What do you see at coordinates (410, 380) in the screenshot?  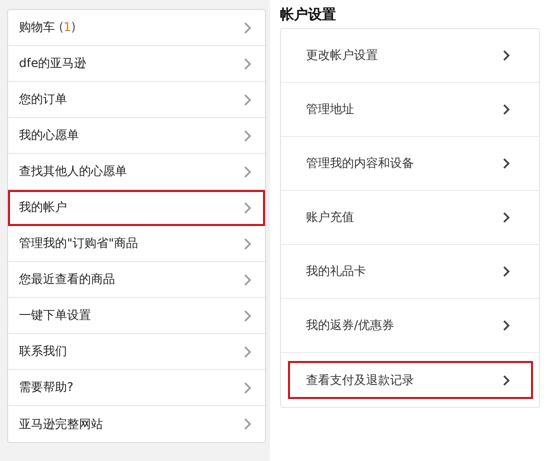 I see `settings-item: 查看支付及退款记录` at bounding box center [410, 380].